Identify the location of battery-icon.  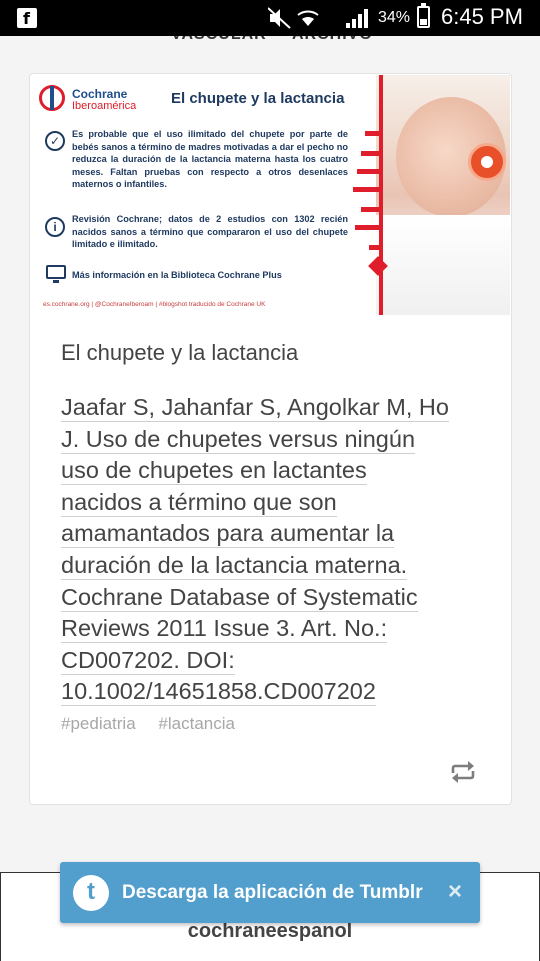
(423, 15).